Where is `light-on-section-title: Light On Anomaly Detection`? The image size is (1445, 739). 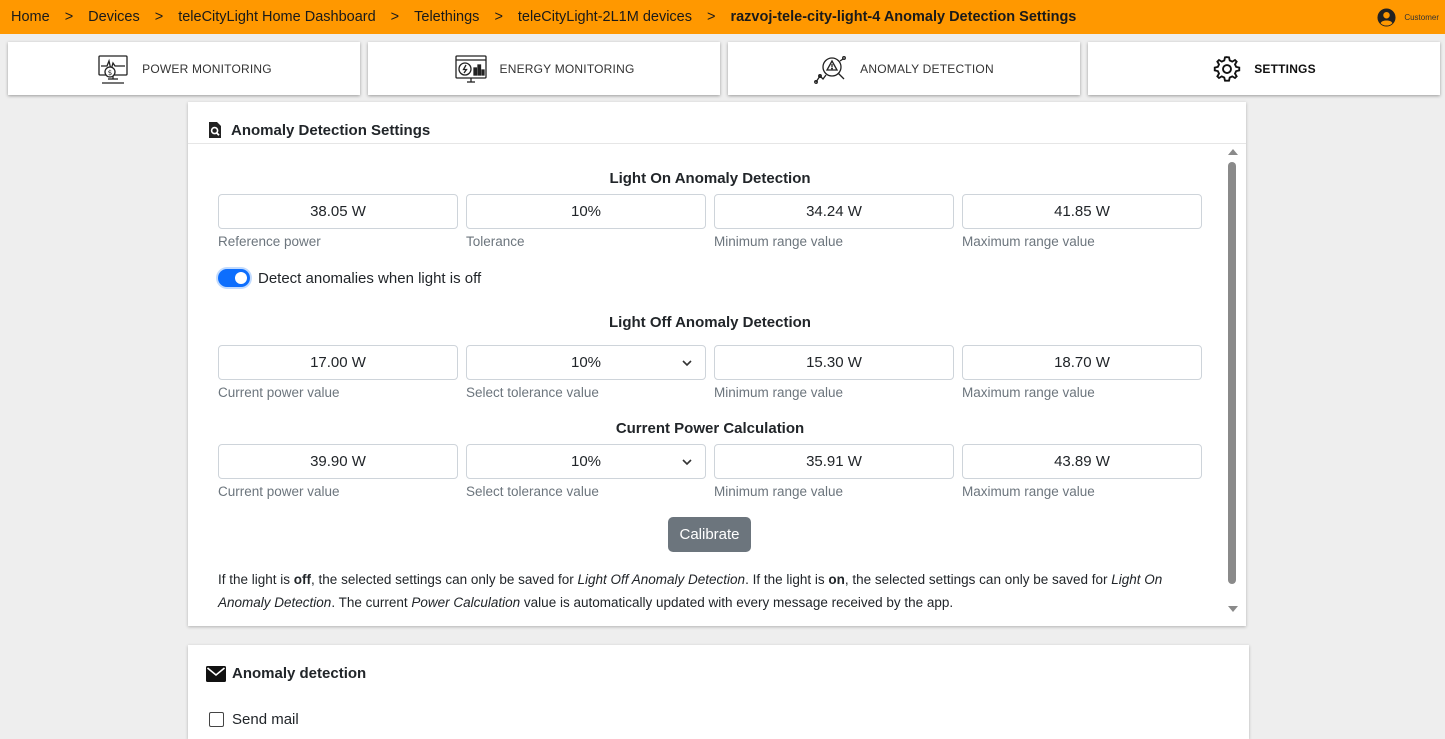 light-on-section-title: Light On Anomaly Detection is located at coordinates (710, 178).